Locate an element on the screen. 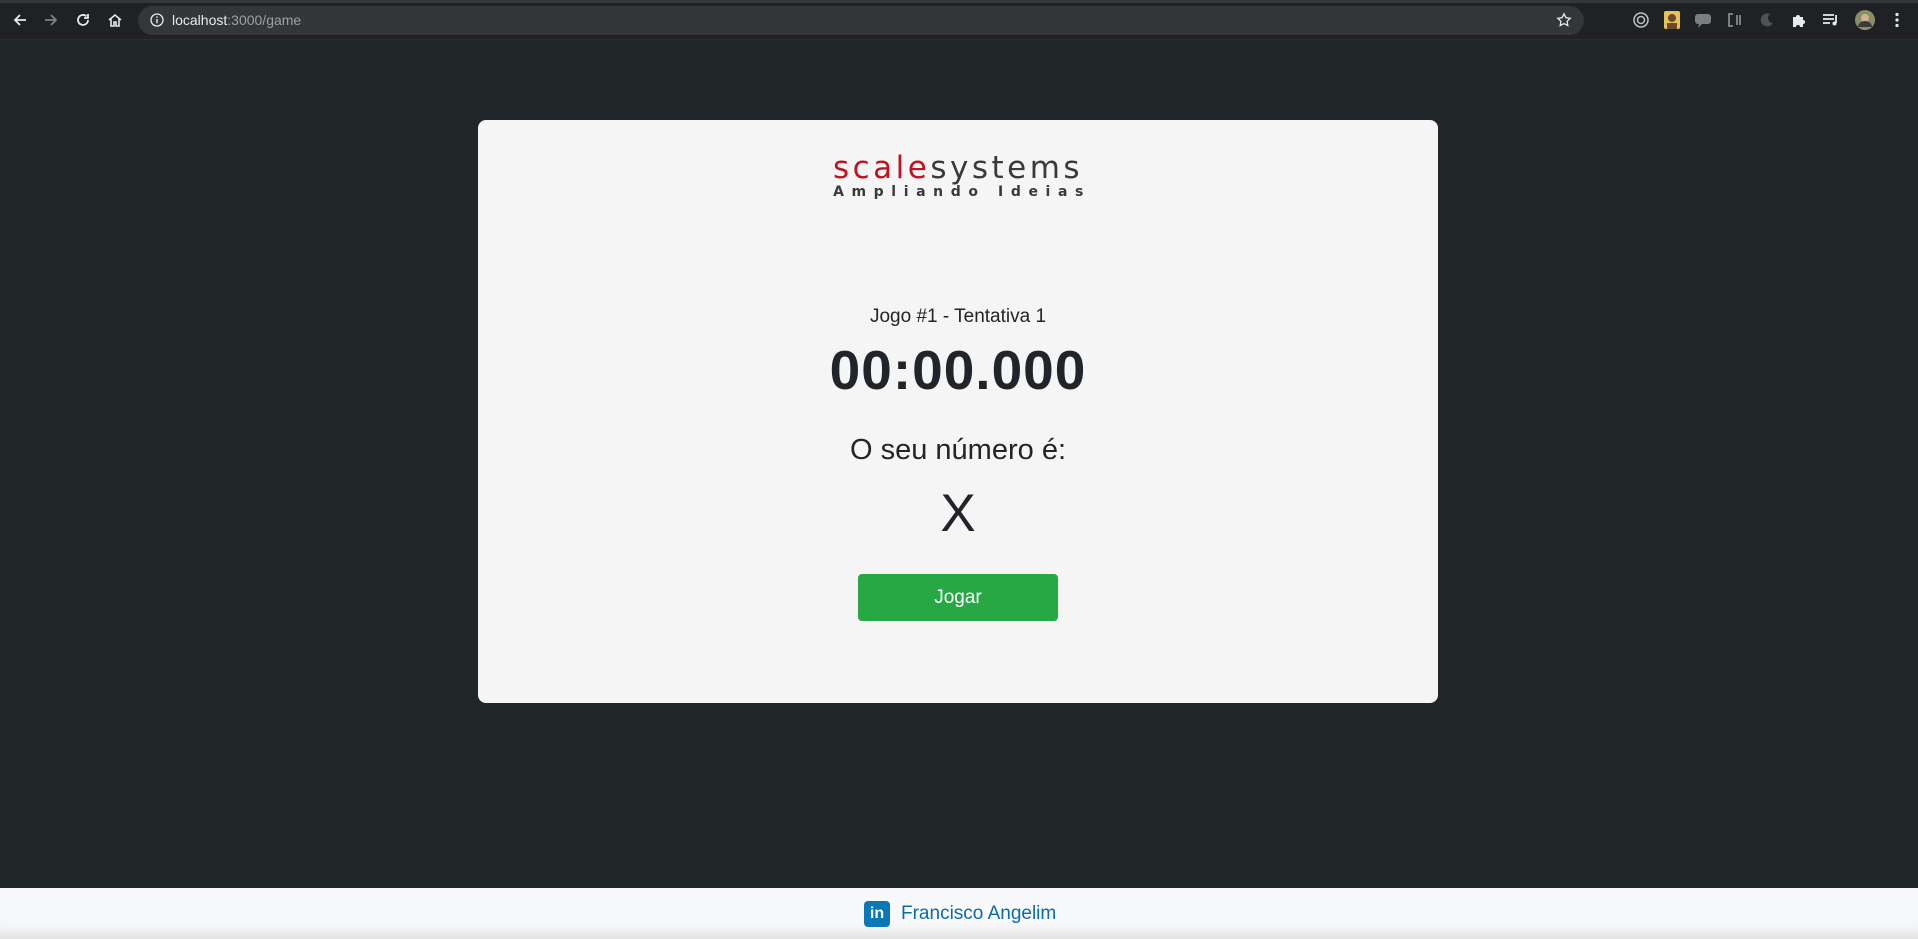 The width and height of the screenshot is (1918, 939). avatar-extension-icon is located at coordinates (1672, 20).